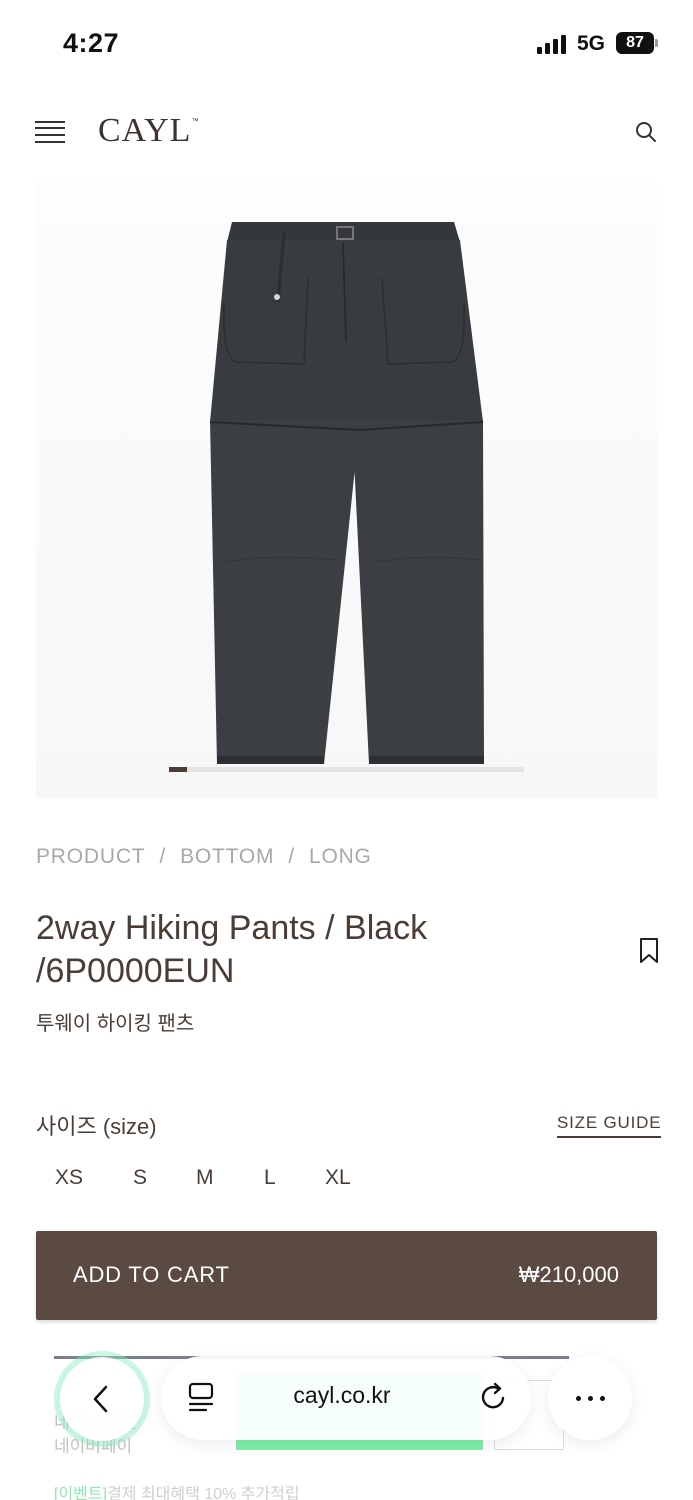 This screenshot has width=693, height=1500. Describe the element at coordinates (591, 43) in the screenshot. I see `network-label: 5G` at that location.